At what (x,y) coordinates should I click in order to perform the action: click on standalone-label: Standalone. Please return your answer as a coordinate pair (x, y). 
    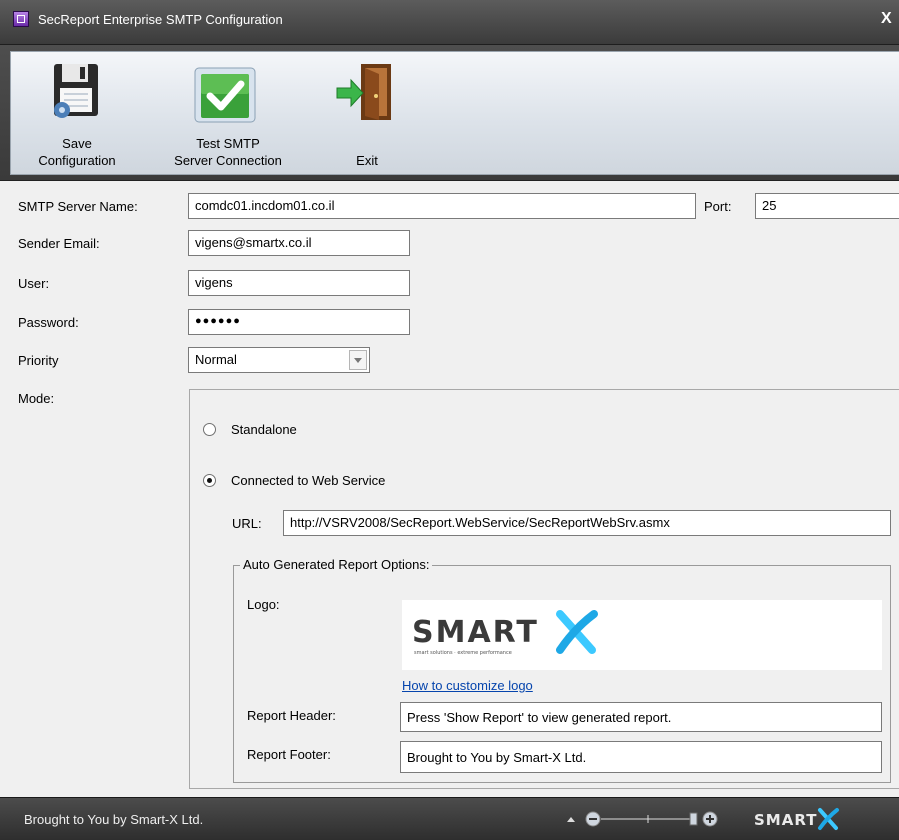
    Looking at the image, I should click on (264, 429).